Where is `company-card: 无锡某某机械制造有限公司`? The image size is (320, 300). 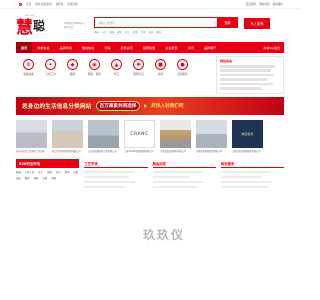
company-card: 无锡某某机械制造有限公司 is located at coordinates (211, 136).